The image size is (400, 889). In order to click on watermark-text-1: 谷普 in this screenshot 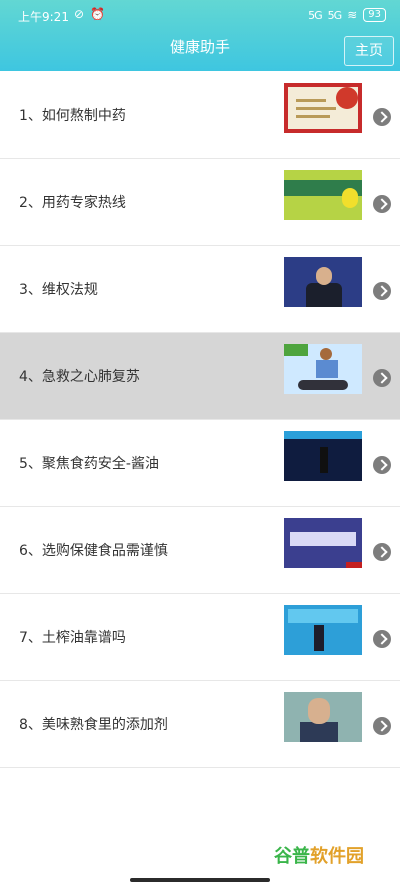, I will do `click(292, 856)`.